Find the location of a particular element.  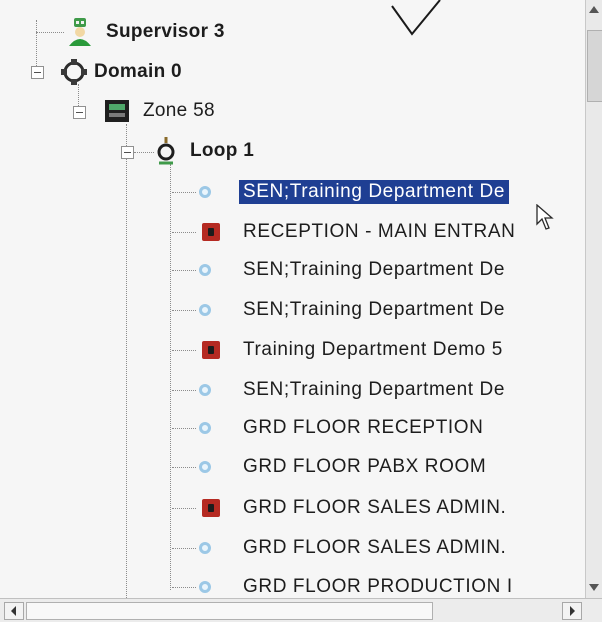

scroll-left-button is located at coordinates (14, 611).